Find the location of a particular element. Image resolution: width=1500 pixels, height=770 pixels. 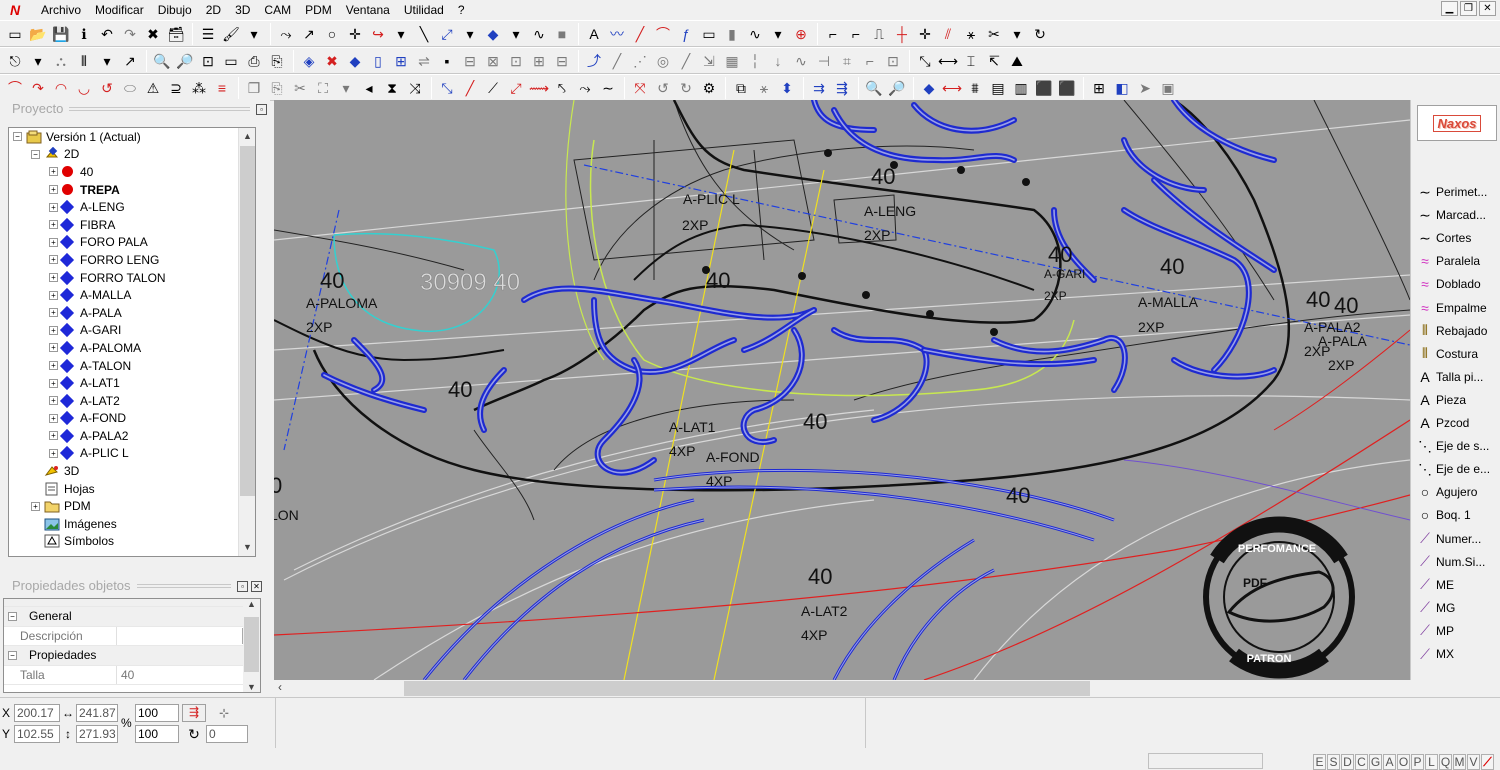

grid-icon: ▦ is located at coordinates (732, 61).